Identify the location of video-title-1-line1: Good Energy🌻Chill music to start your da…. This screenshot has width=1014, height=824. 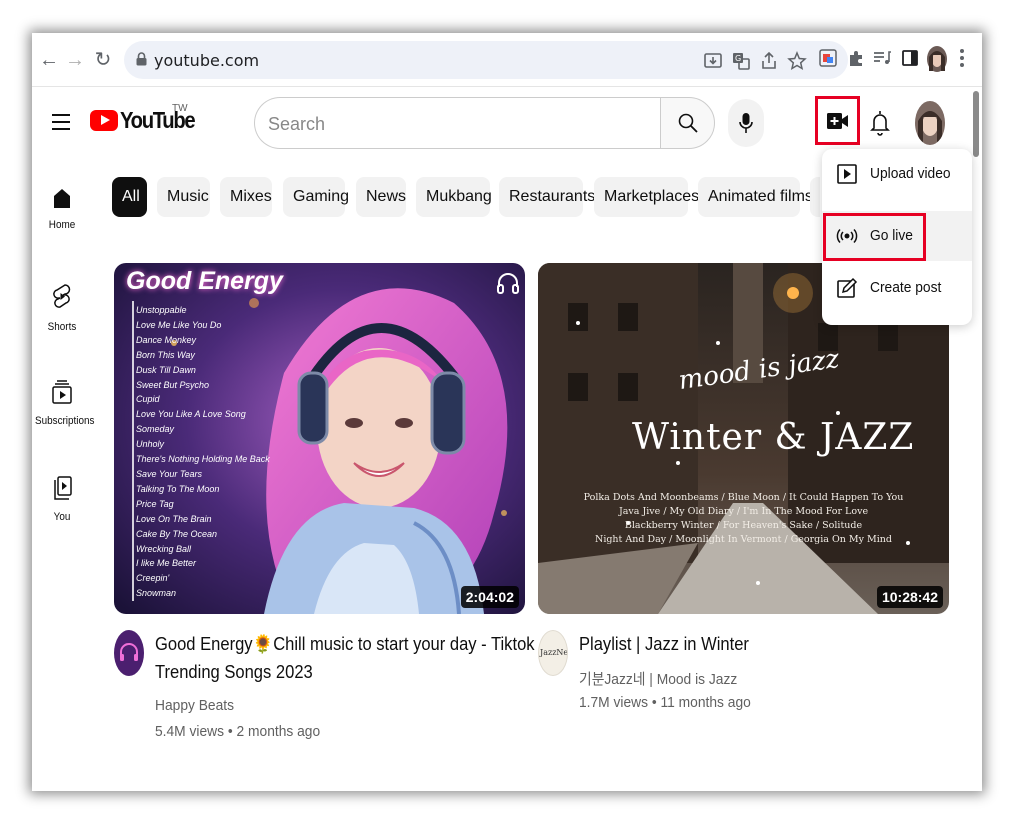
(345, 644).